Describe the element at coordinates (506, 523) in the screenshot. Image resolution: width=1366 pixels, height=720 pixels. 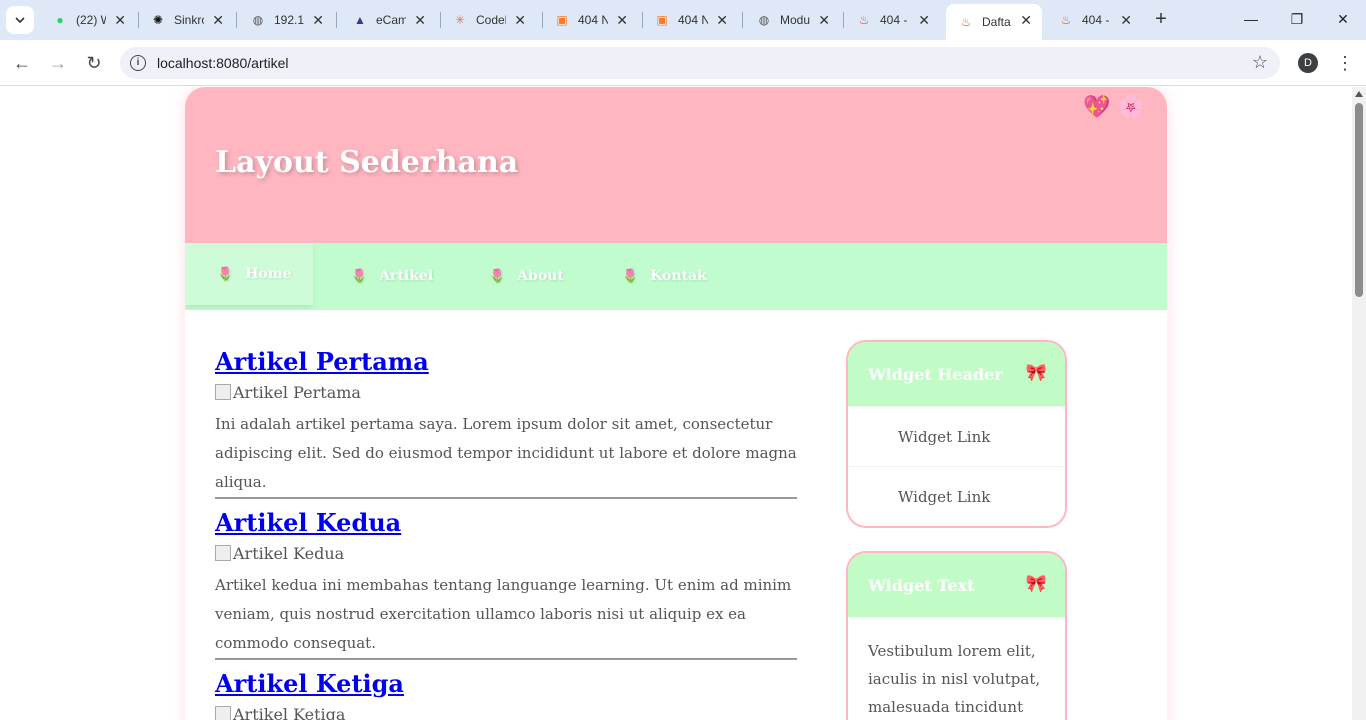
I see `article-title: Artikel Kedua` at that location.